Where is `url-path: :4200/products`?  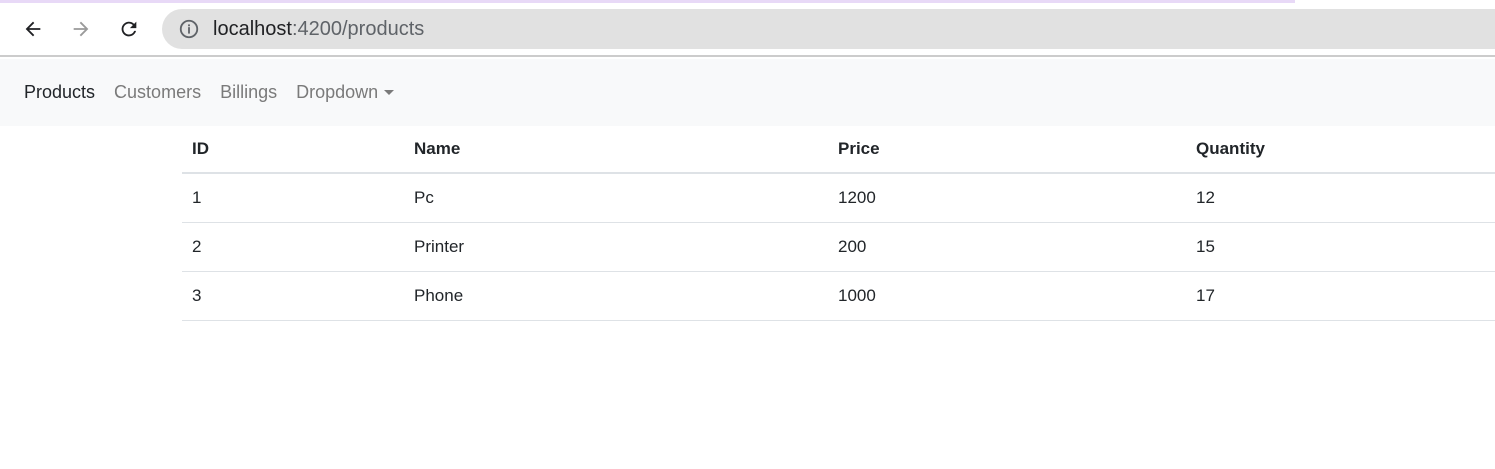 url-path: :4200/products is located at coordinates (358, 28).